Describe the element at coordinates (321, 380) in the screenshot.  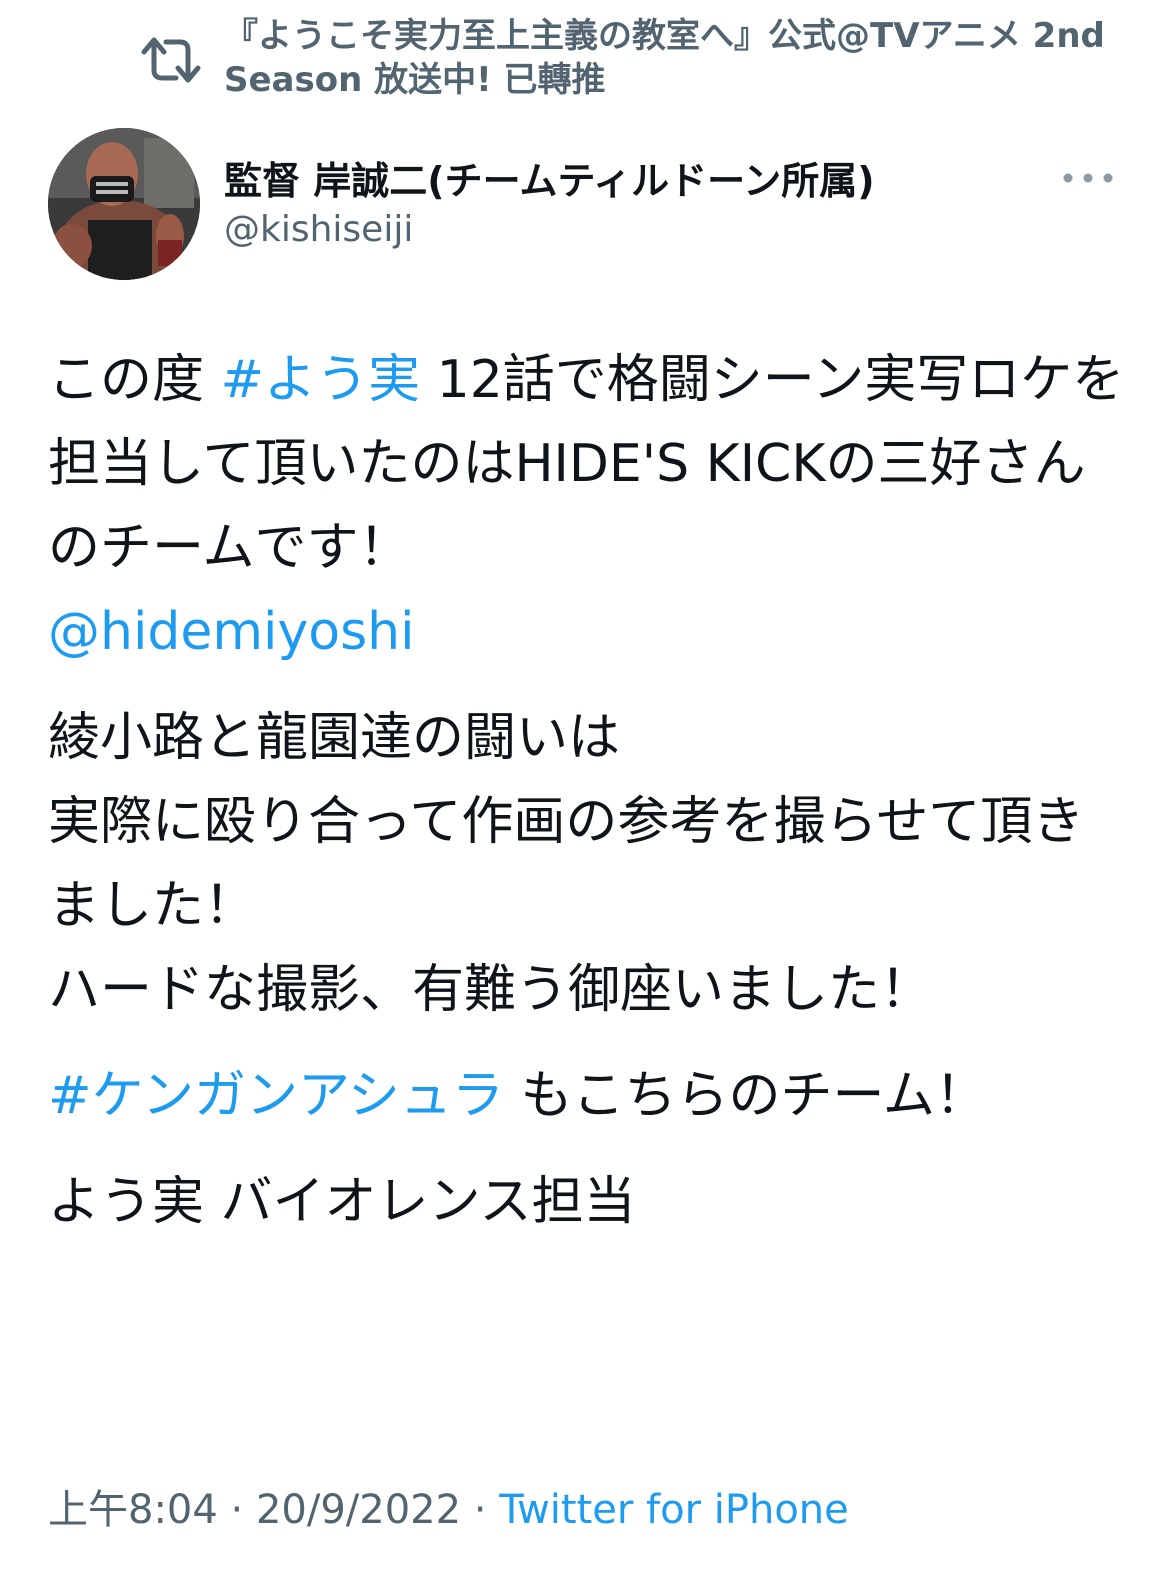
I see `hashtag-link: #よう実` at that location.